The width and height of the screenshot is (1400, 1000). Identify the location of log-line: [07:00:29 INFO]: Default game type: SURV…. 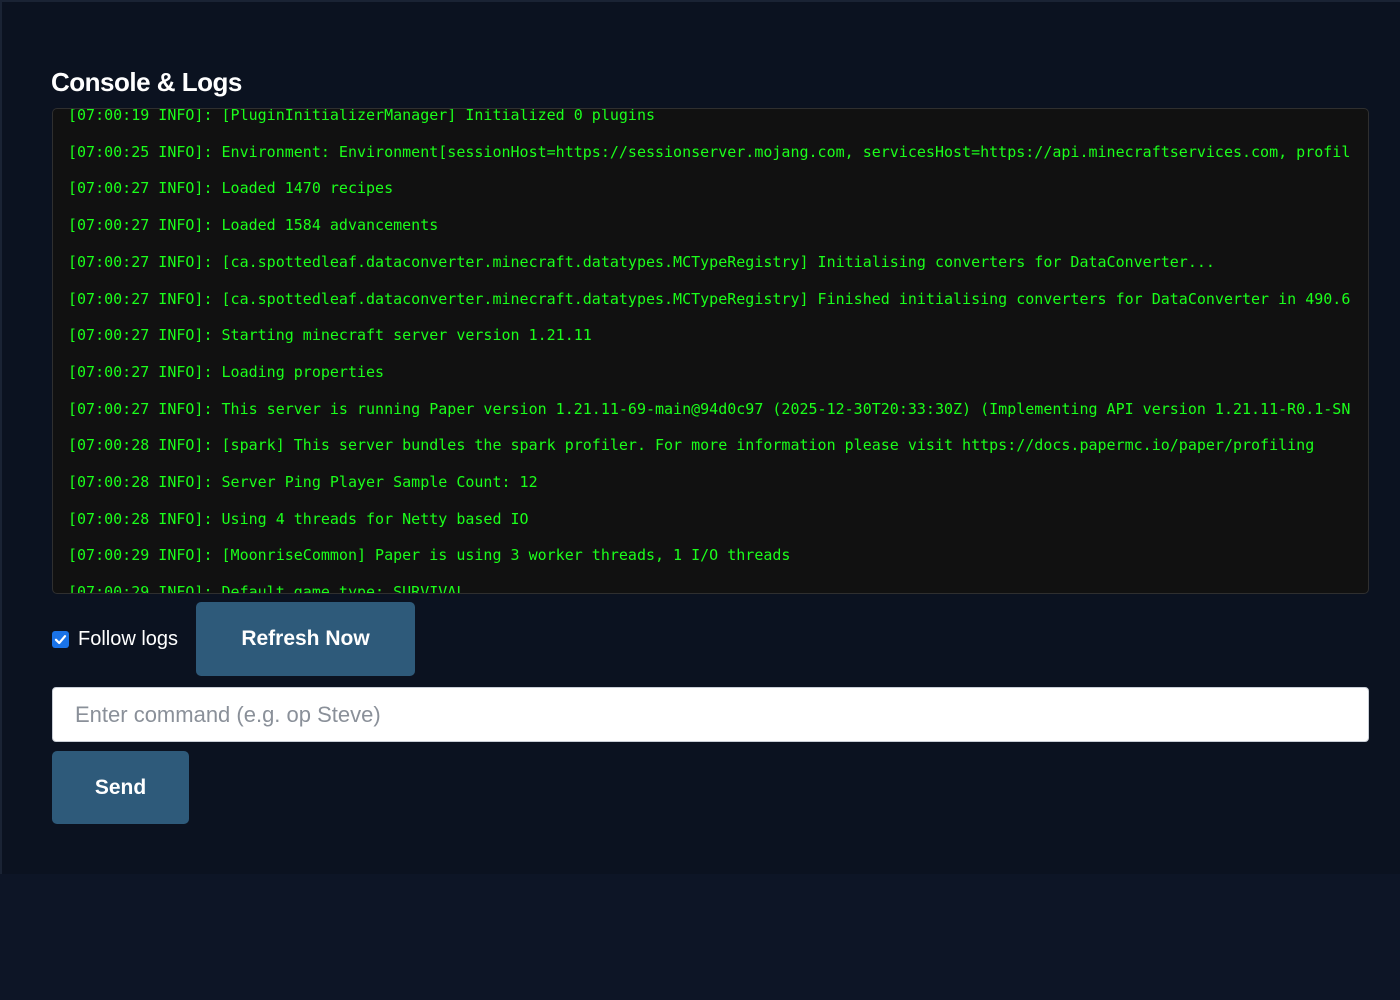
(267, 588).